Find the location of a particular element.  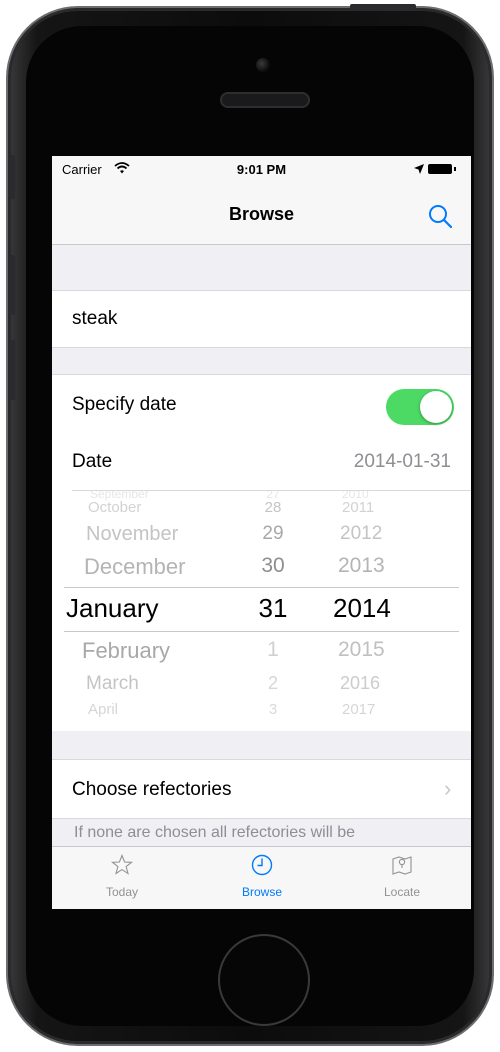

tab-bar: Today Browse Locate is located at coordinates (261, 877).